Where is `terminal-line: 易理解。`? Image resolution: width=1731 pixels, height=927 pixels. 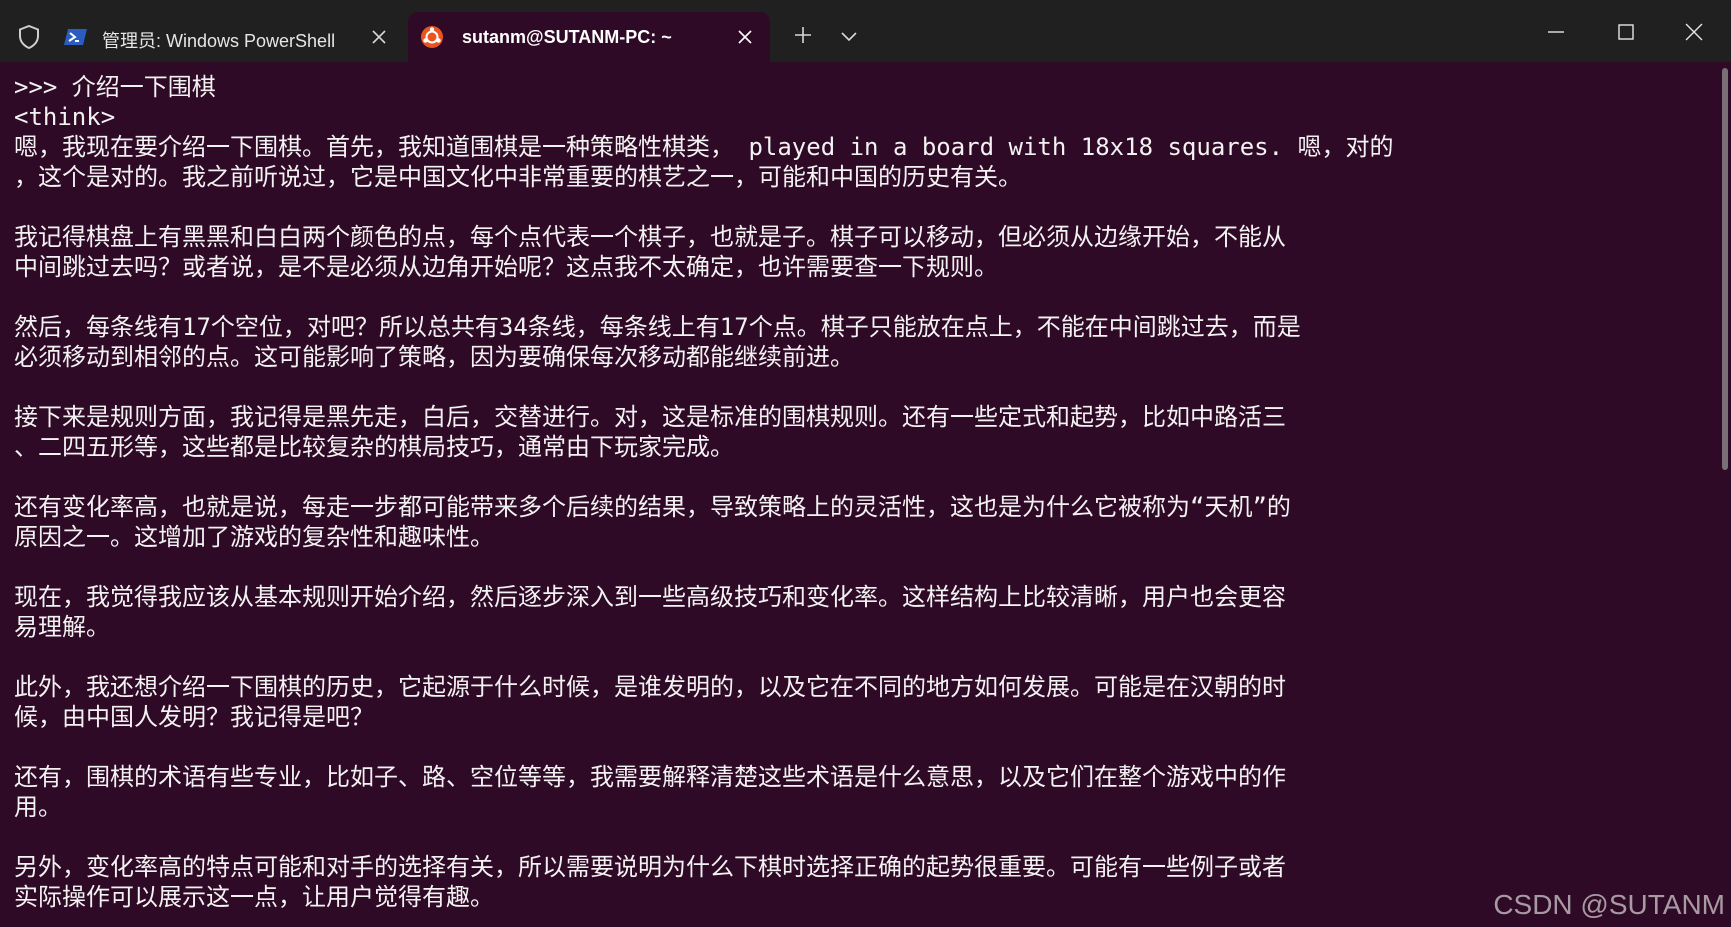 terminal-line: 易理解。 is located at coordinates (62, 627).